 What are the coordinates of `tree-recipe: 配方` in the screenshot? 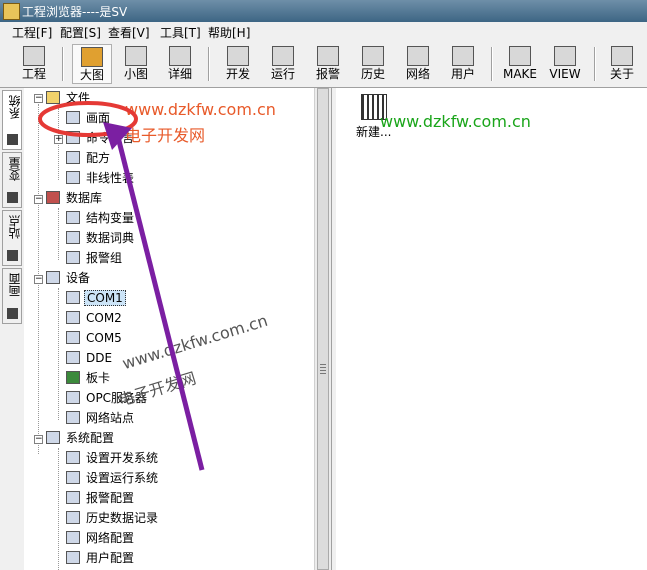 It's located at (89, 158).